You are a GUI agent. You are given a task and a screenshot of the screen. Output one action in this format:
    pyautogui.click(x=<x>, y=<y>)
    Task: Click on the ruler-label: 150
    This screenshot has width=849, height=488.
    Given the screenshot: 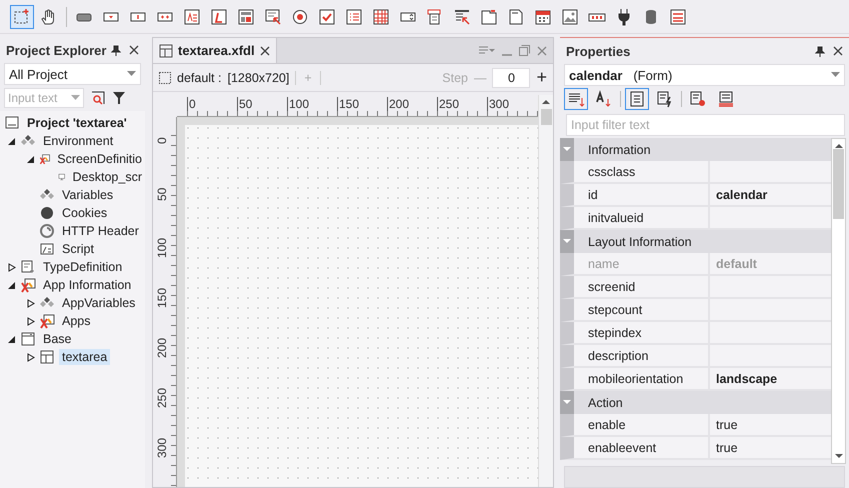 What is the action you would take?
    pyautogui.click(x=162, y=298)
    